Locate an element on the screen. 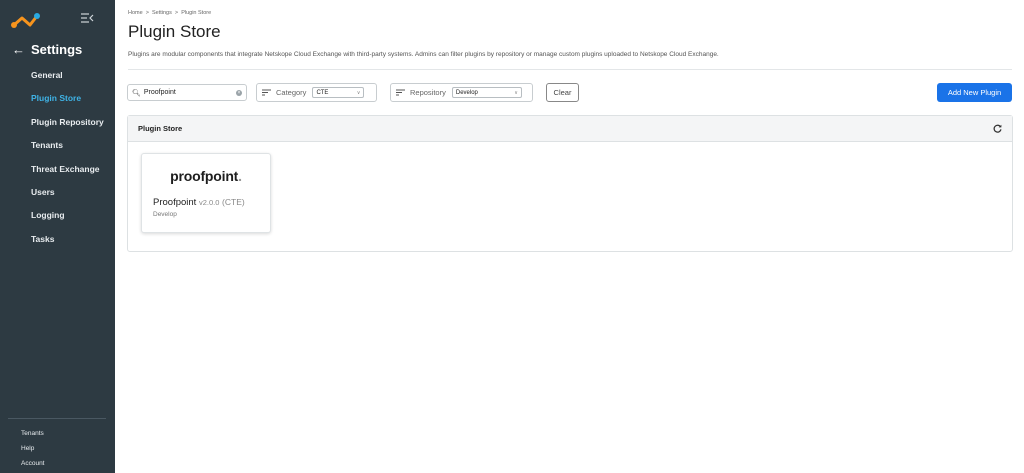  breadcrumb: Home > Settings > Plugin Store is located at coordinates (169, 13).